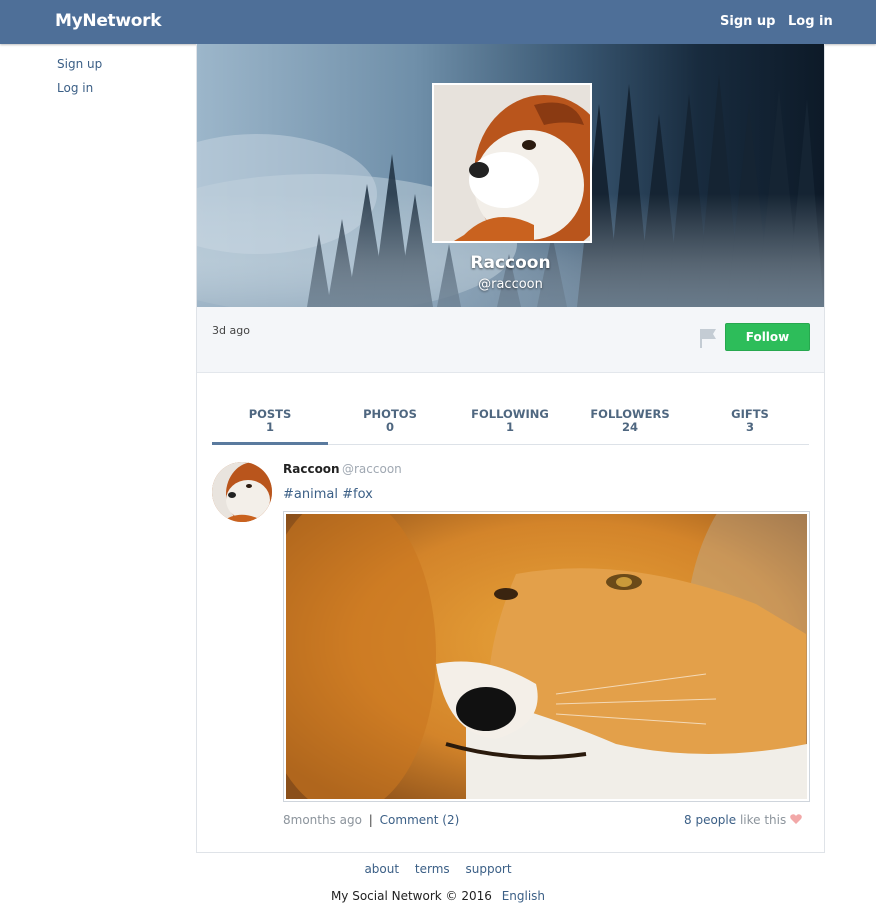 Image resolution: width=876 pixels, height=918 pixels. I want to click on footer-copyright: My Social Network © 2016 English, so click(438, 896).